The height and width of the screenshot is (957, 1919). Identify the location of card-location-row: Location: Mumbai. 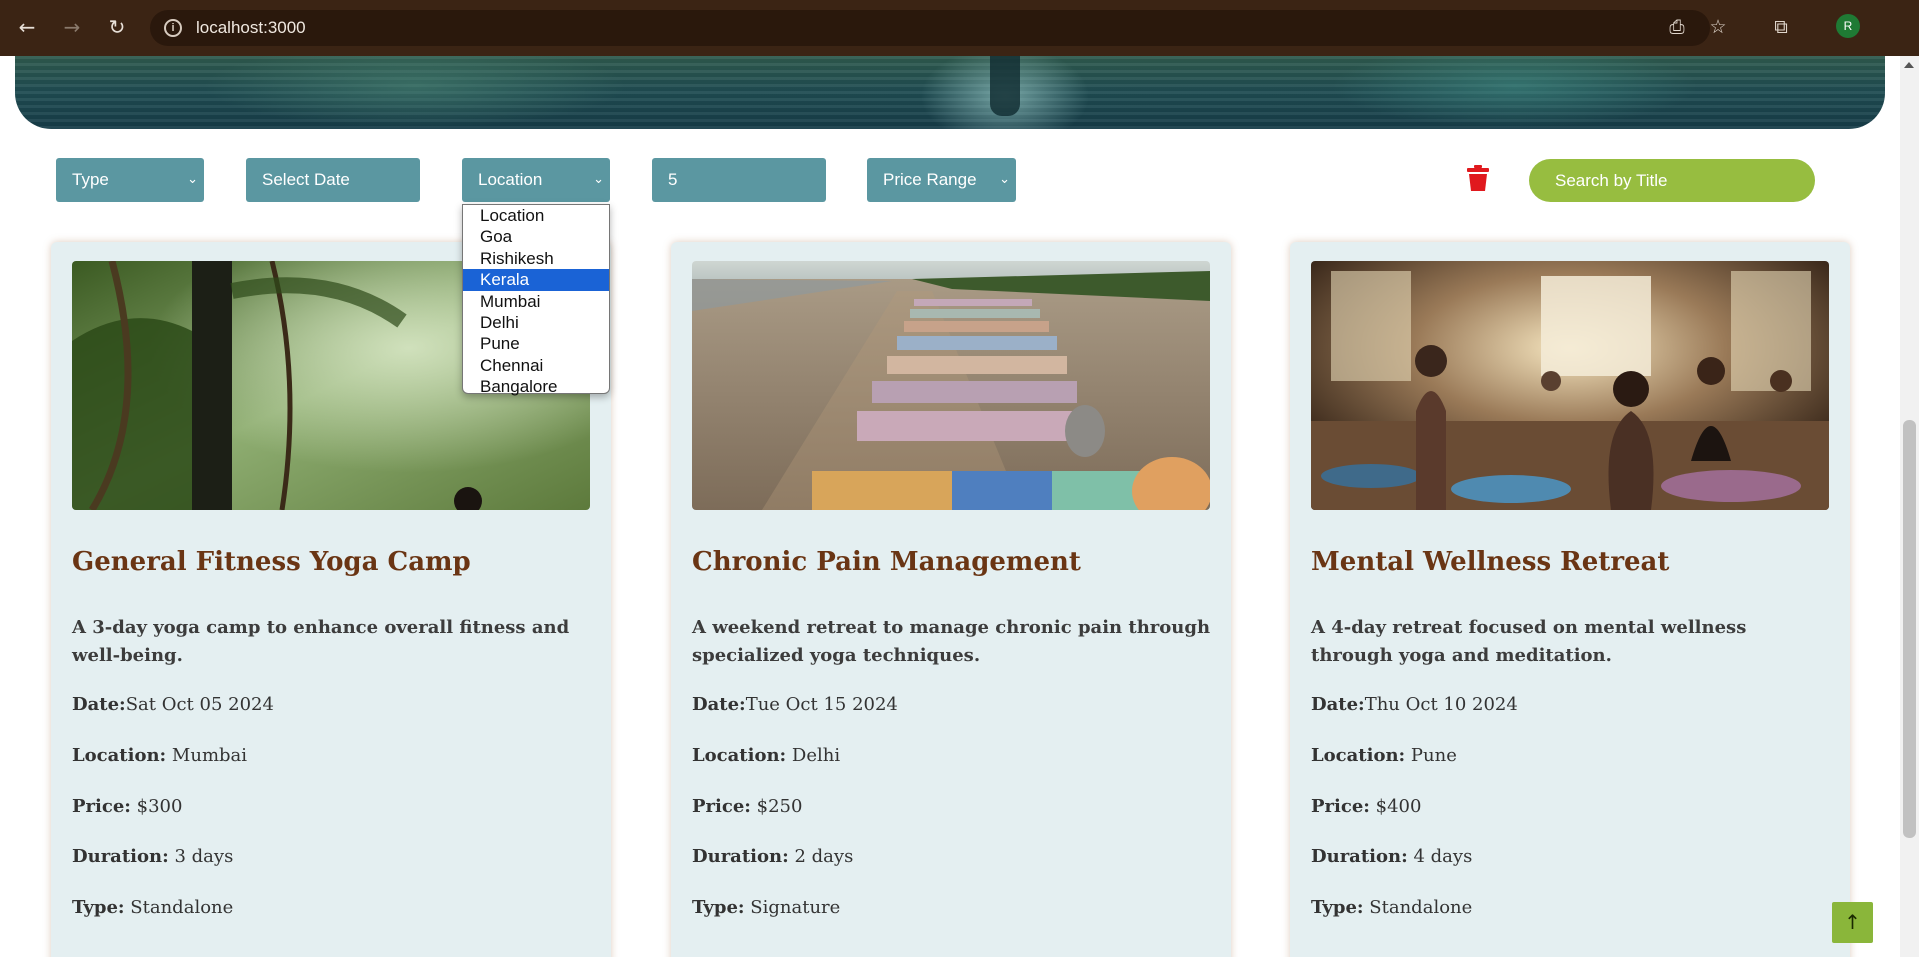
(332, 755).